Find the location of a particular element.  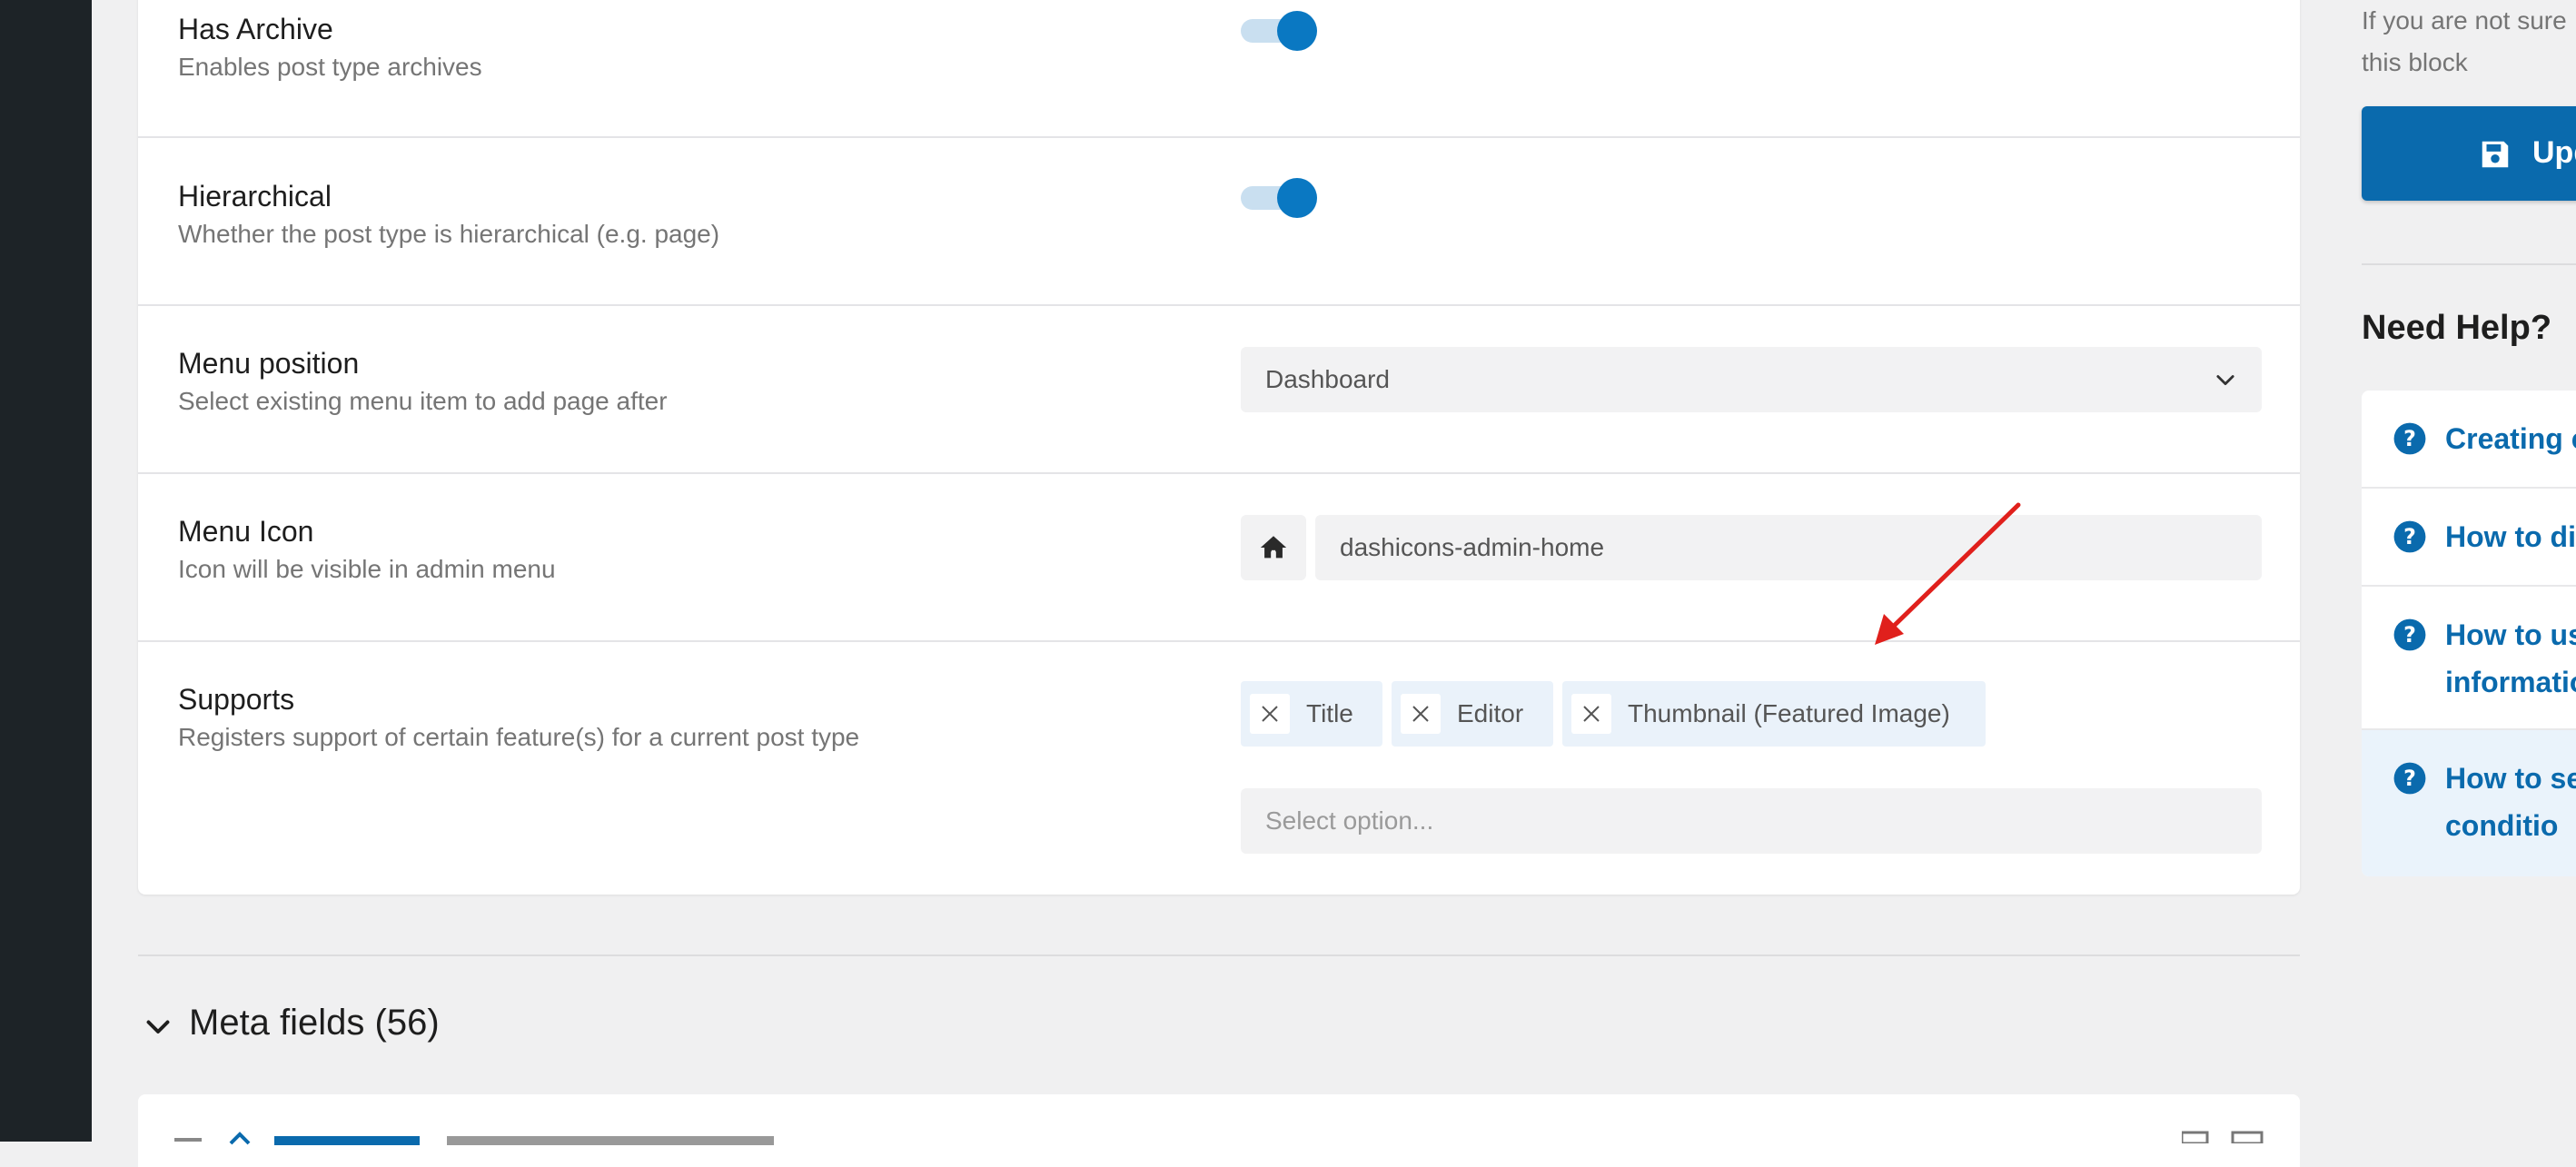

menu-position-value: Dashboard is located at coordinates (1327, 379).